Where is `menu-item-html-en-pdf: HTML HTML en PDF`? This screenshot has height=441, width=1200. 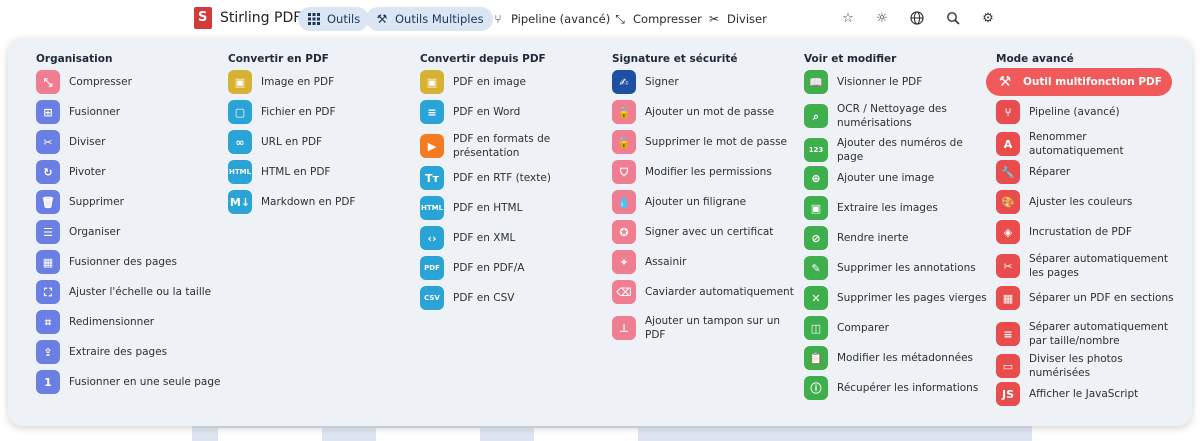
menu-item-html-en-pdf: HTML HTML en PDF is located at coordinates (321, 172).